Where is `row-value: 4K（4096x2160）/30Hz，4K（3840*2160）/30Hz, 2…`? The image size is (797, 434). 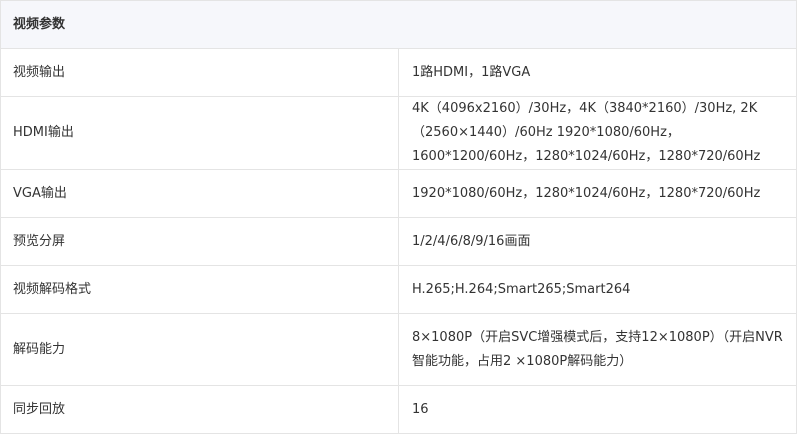 row-value: 4K（4096x2160）/30Hz，4K（3840*2160）/30Hz, 2… is located at coordinates (597, 133).